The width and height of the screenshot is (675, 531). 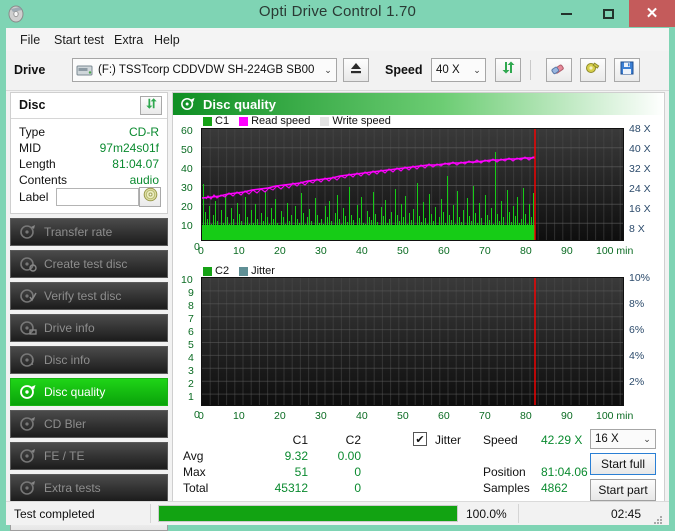 What do you see at coordinates (239, 104) in the screenshot?
I see `content-header-title: Disc quality` at bounding box center [239, 104].